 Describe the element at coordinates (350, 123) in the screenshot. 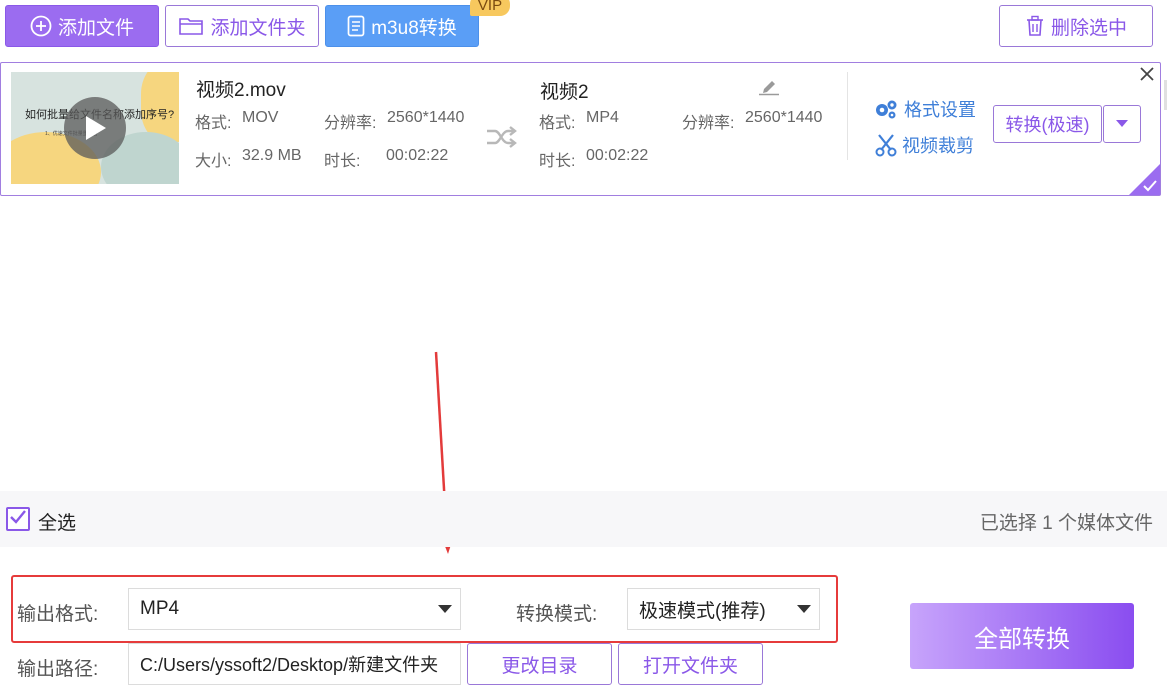

I see `source-resolution-label: 分辨率:` at that location.